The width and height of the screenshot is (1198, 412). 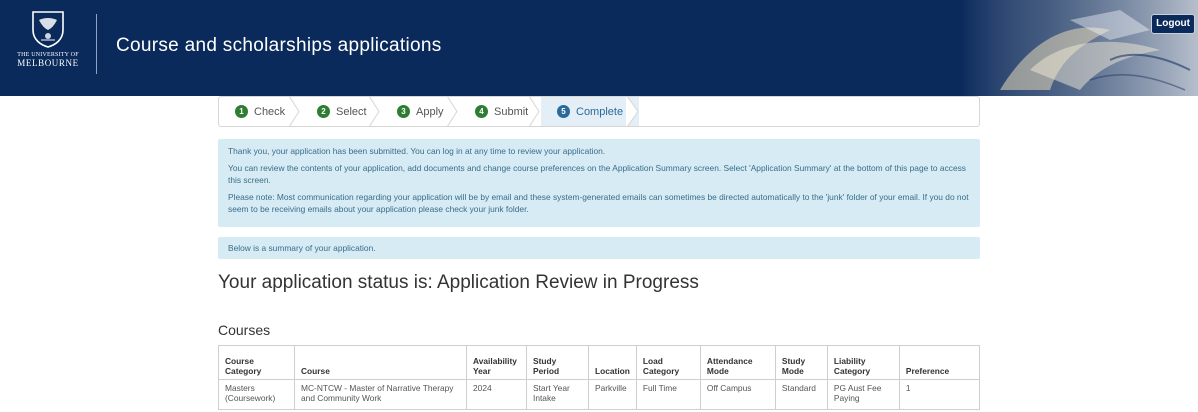 What do you see at coordinates (557, 394) in the screenshot?
I see `table-cell: Start Year Intake` at bounding box center [557, 394].